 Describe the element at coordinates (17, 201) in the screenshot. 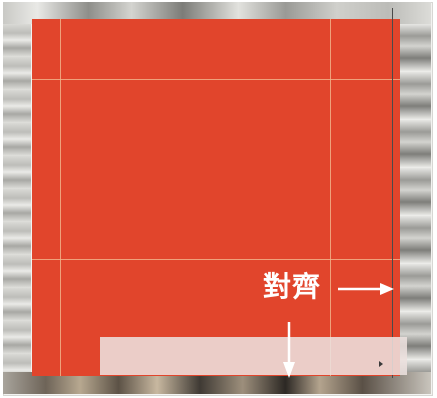

I see `background-photo-left` at that location.